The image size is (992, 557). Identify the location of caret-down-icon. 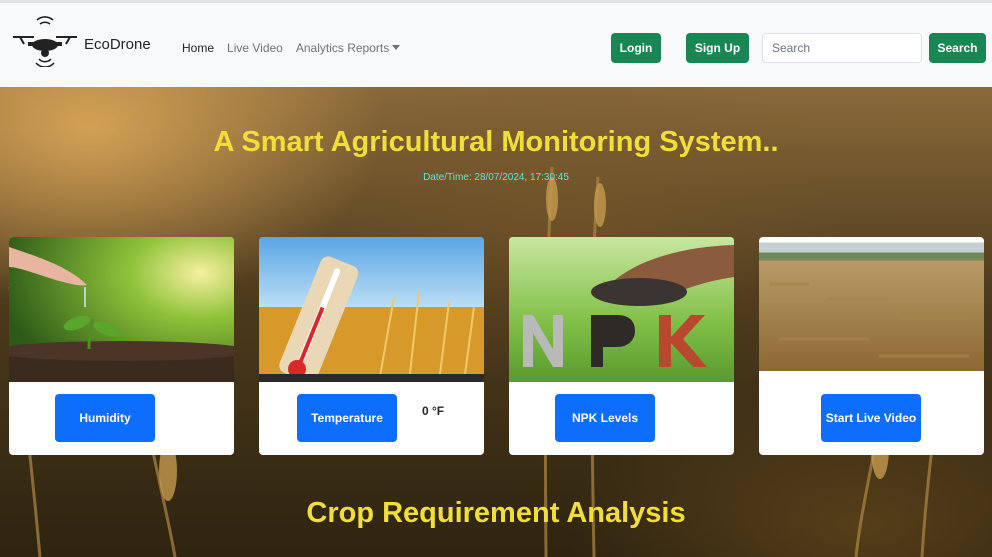
(396, 47).